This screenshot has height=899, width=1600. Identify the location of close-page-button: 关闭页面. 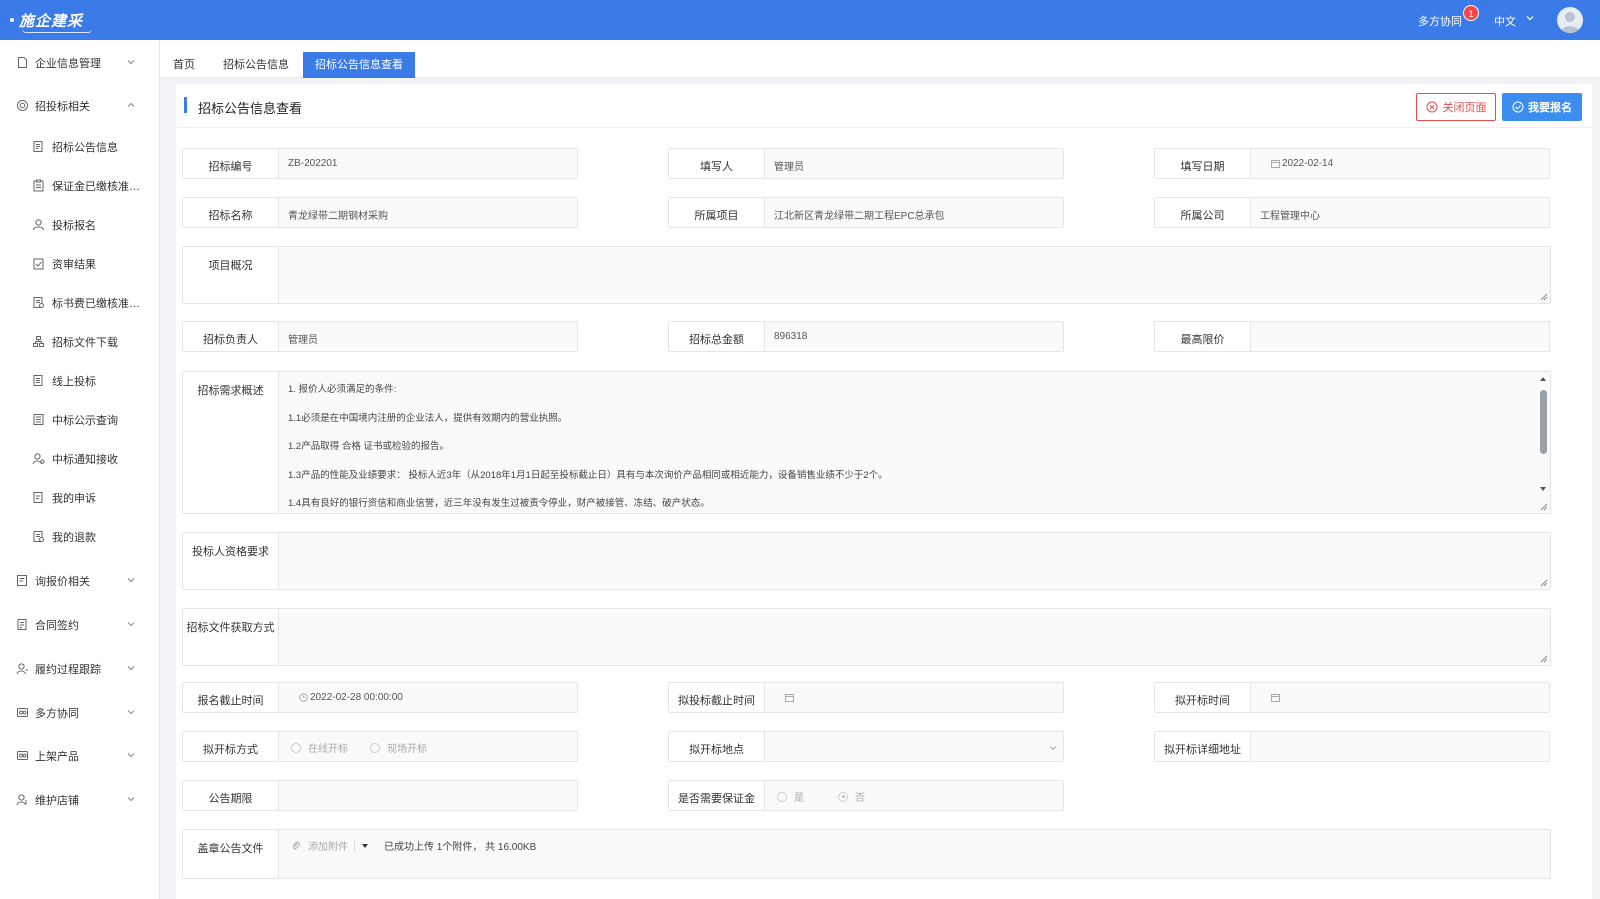
(1456, 107).